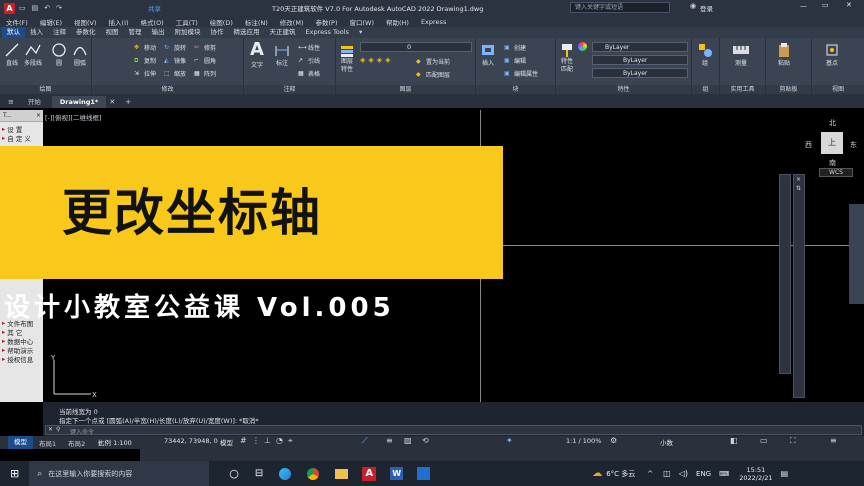  Describe the element at coordinates (793, 441) in the screenshot. I see `clean-screen-icon: ⛶` at that location.